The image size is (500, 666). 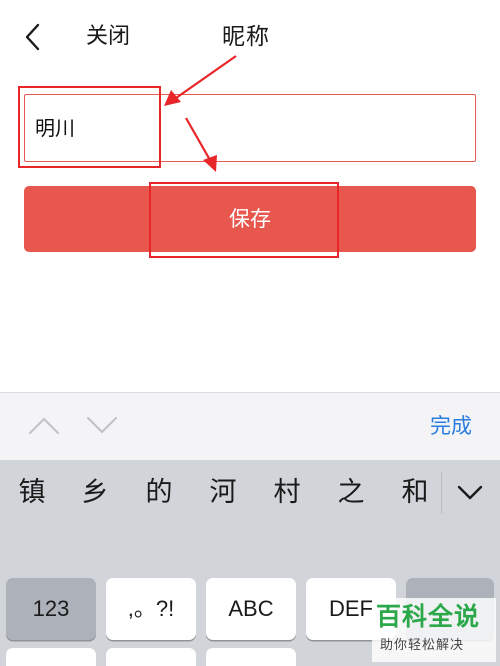 What do you see at coordinates (95, 493) in the screenshot?
I see `candidate-word: 乡` at bounding box center [95, 493].